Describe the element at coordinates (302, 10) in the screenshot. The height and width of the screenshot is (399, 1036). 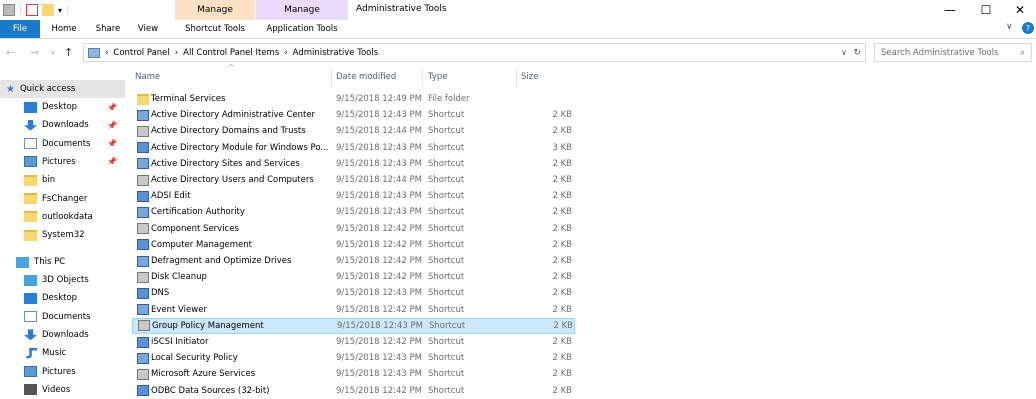
I see `manage-header: Manage` at that location.